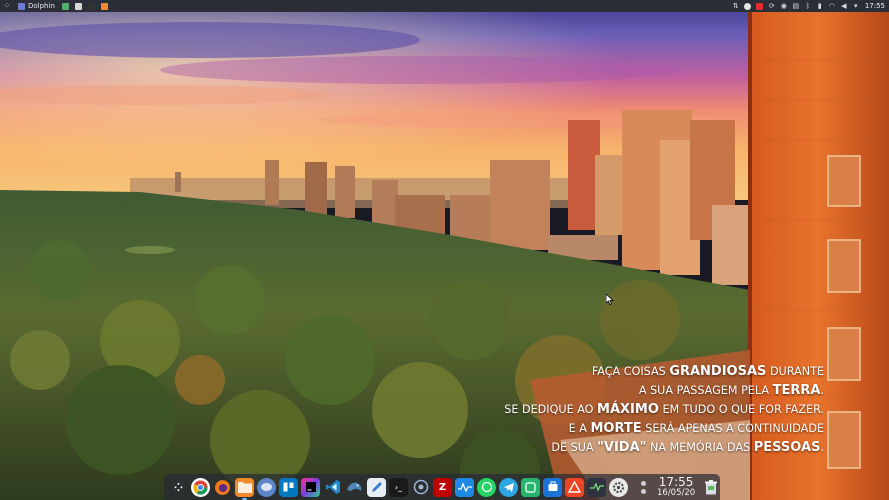 The height and width of the screenshot is (500, 889). What do you see at coordinates (41, 6) in the screenshot?
I see `taskbar-item-label: Dolphin` at bounding box center [41, 6].